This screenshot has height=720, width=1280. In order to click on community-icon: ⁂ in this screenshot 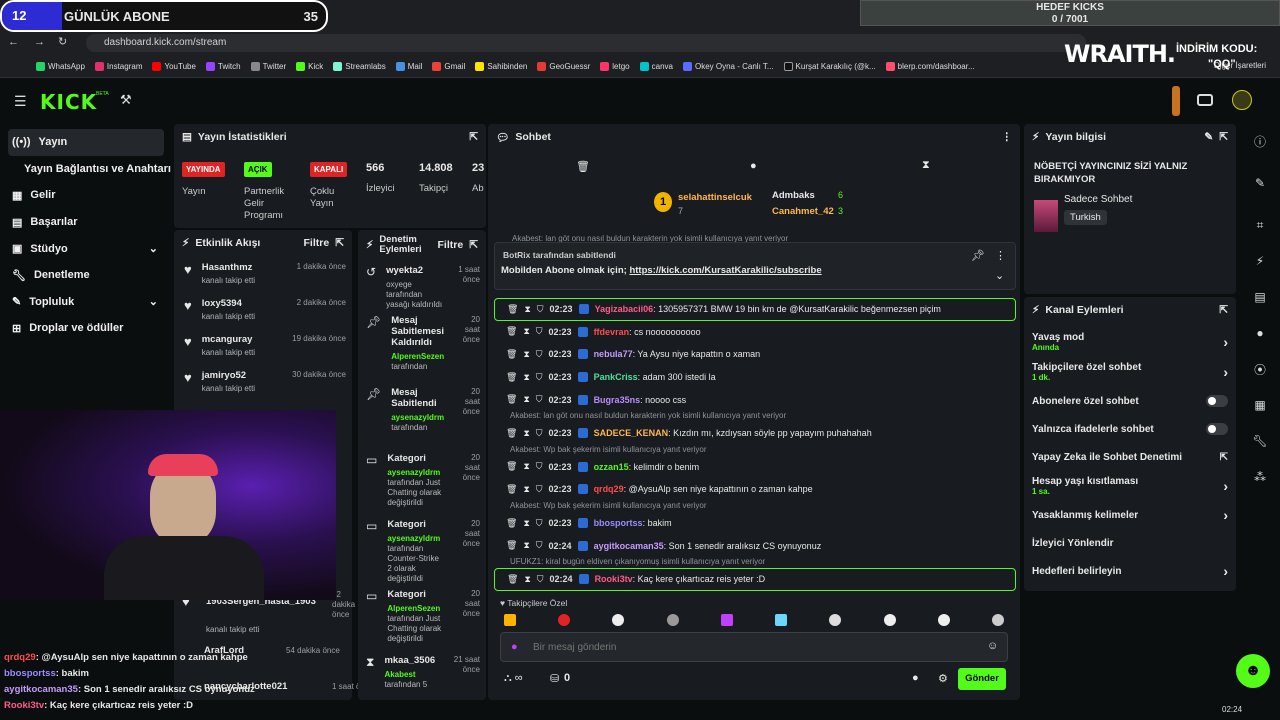, I will do `click(1260, 477)`.